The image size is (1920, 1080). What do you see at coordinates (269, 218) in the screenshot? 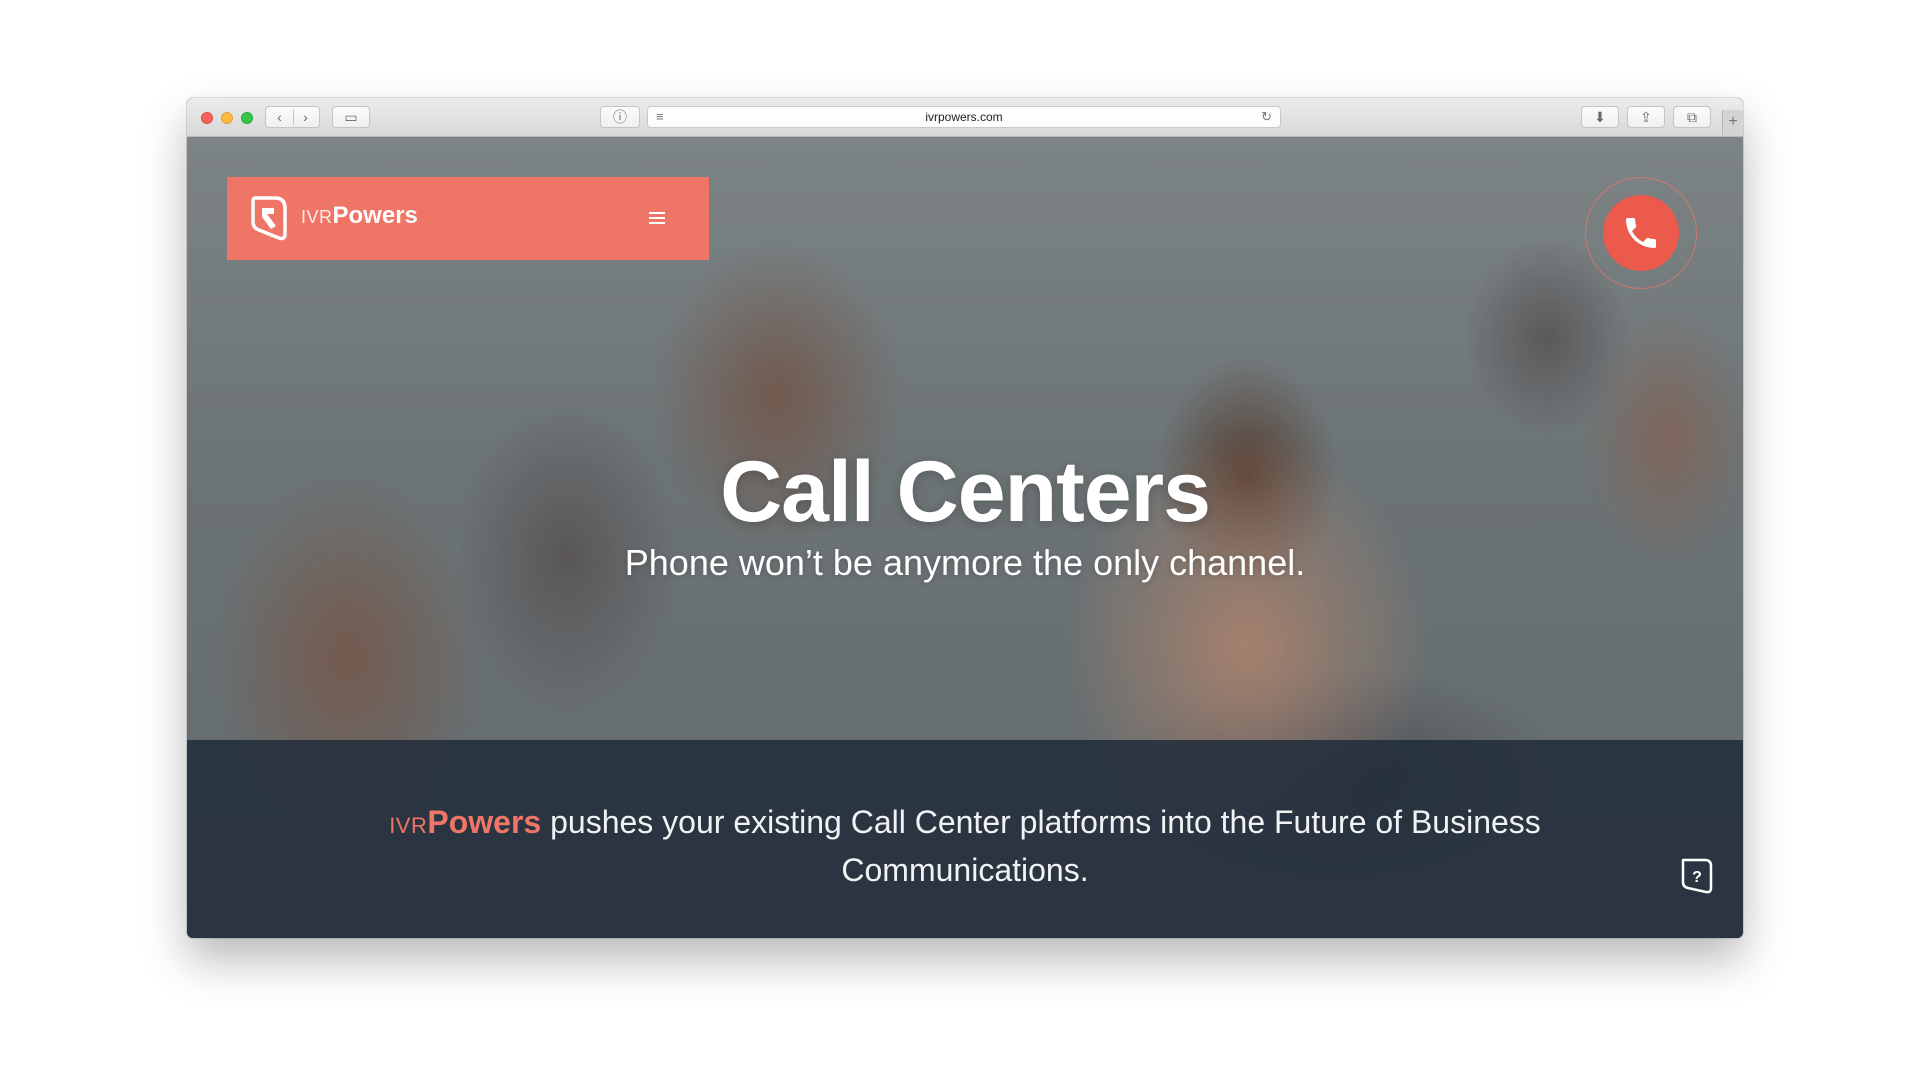
I see `logo-icon` at bounding box center [269, 218].